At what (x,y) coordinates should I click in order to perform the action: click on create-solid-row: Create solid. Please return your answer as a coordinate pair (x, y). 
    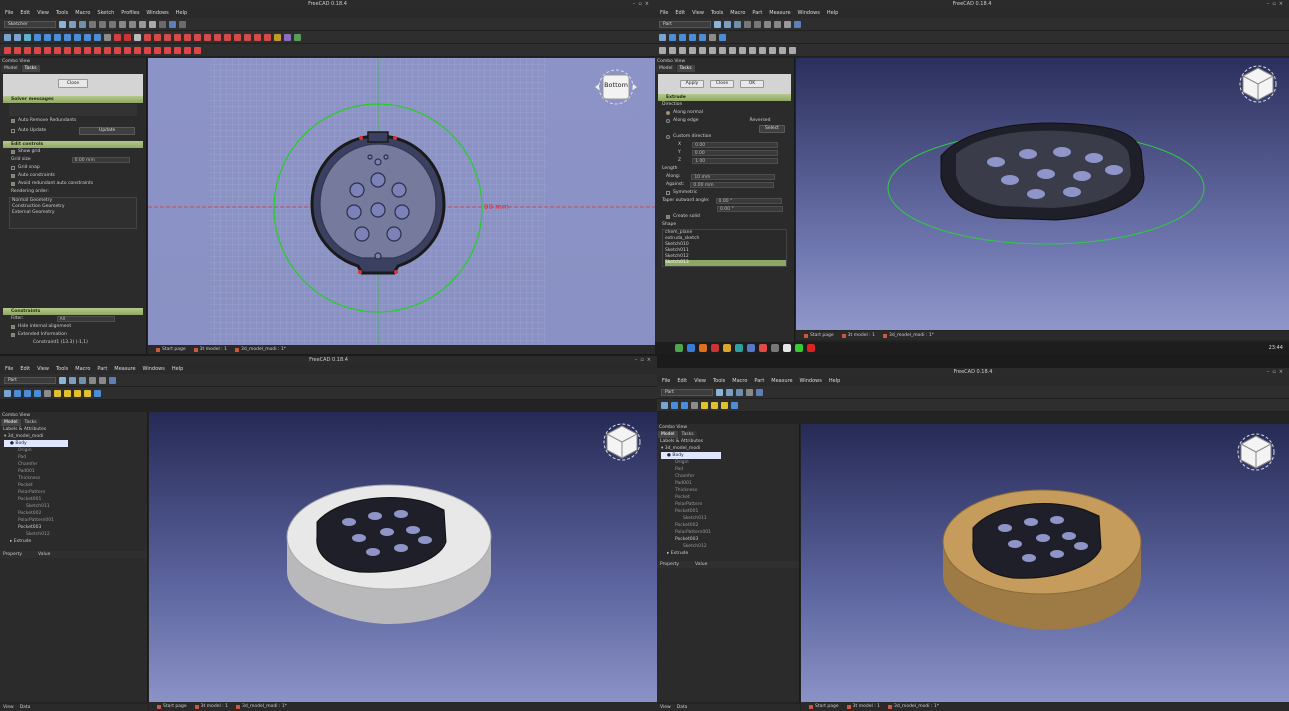
    Looking at the image, I should click on (724, 217).